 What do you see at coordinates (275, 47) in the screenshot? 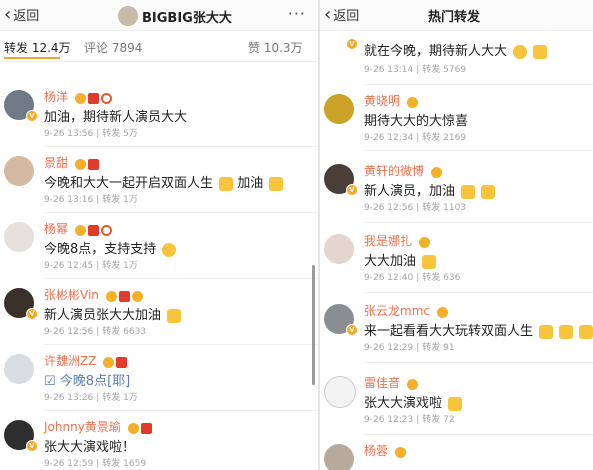
I see `tab-like: 赞 10.3万` at bounding box center [275, 47].